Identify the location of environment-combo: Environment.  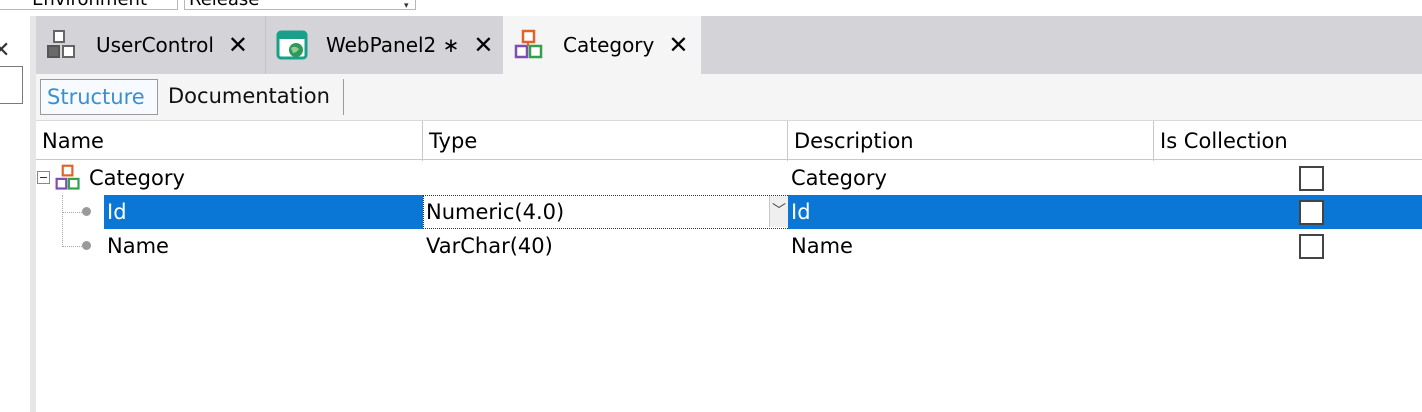
(89, 5).